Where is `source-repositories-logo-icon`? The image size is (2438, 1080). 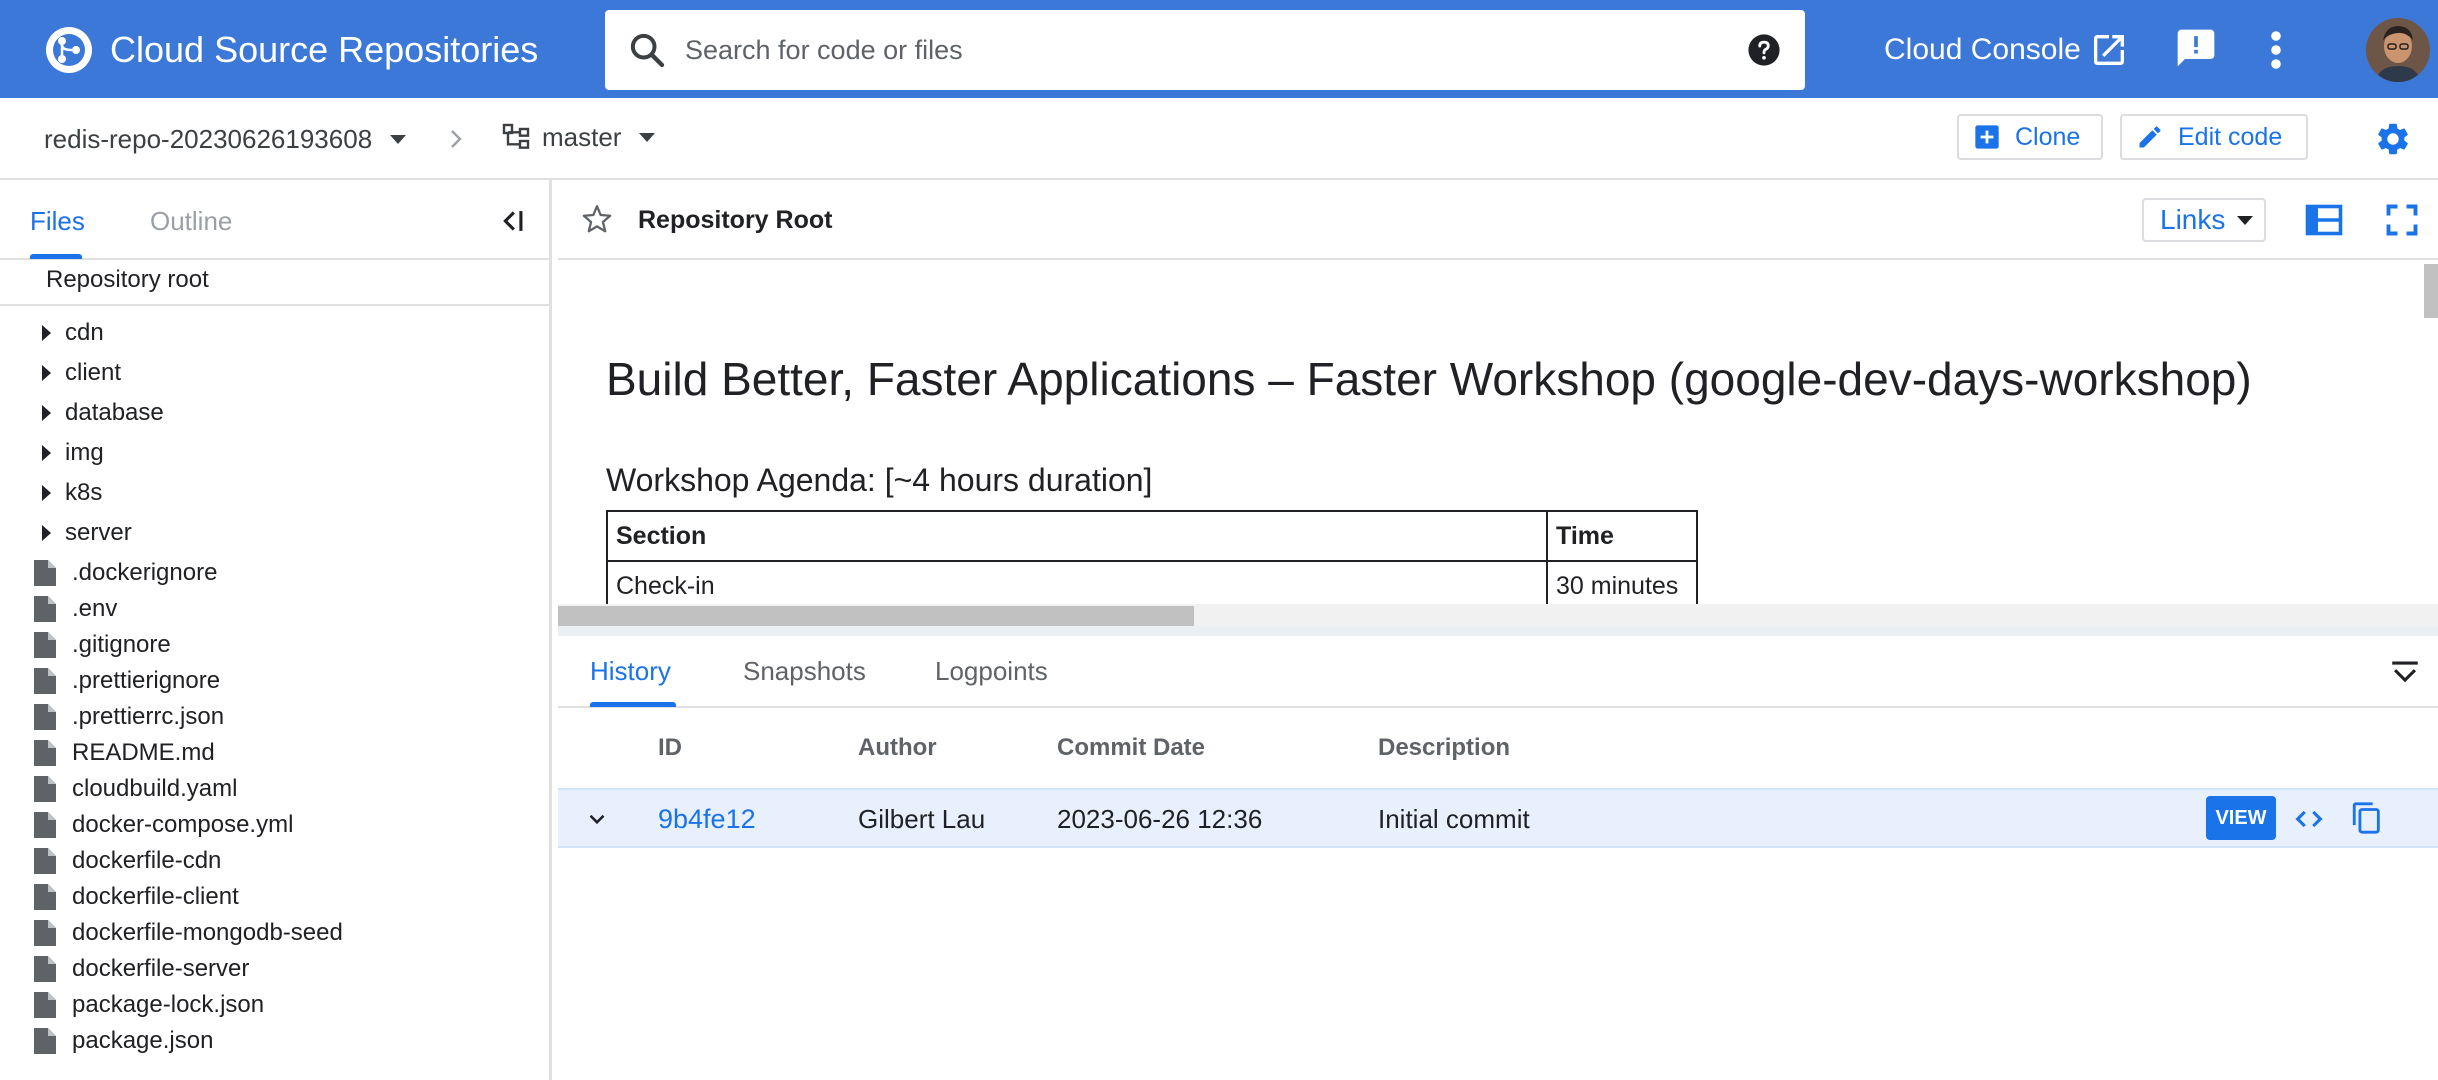 source-repositories-logo-icon is located at coordinates (69, 50).